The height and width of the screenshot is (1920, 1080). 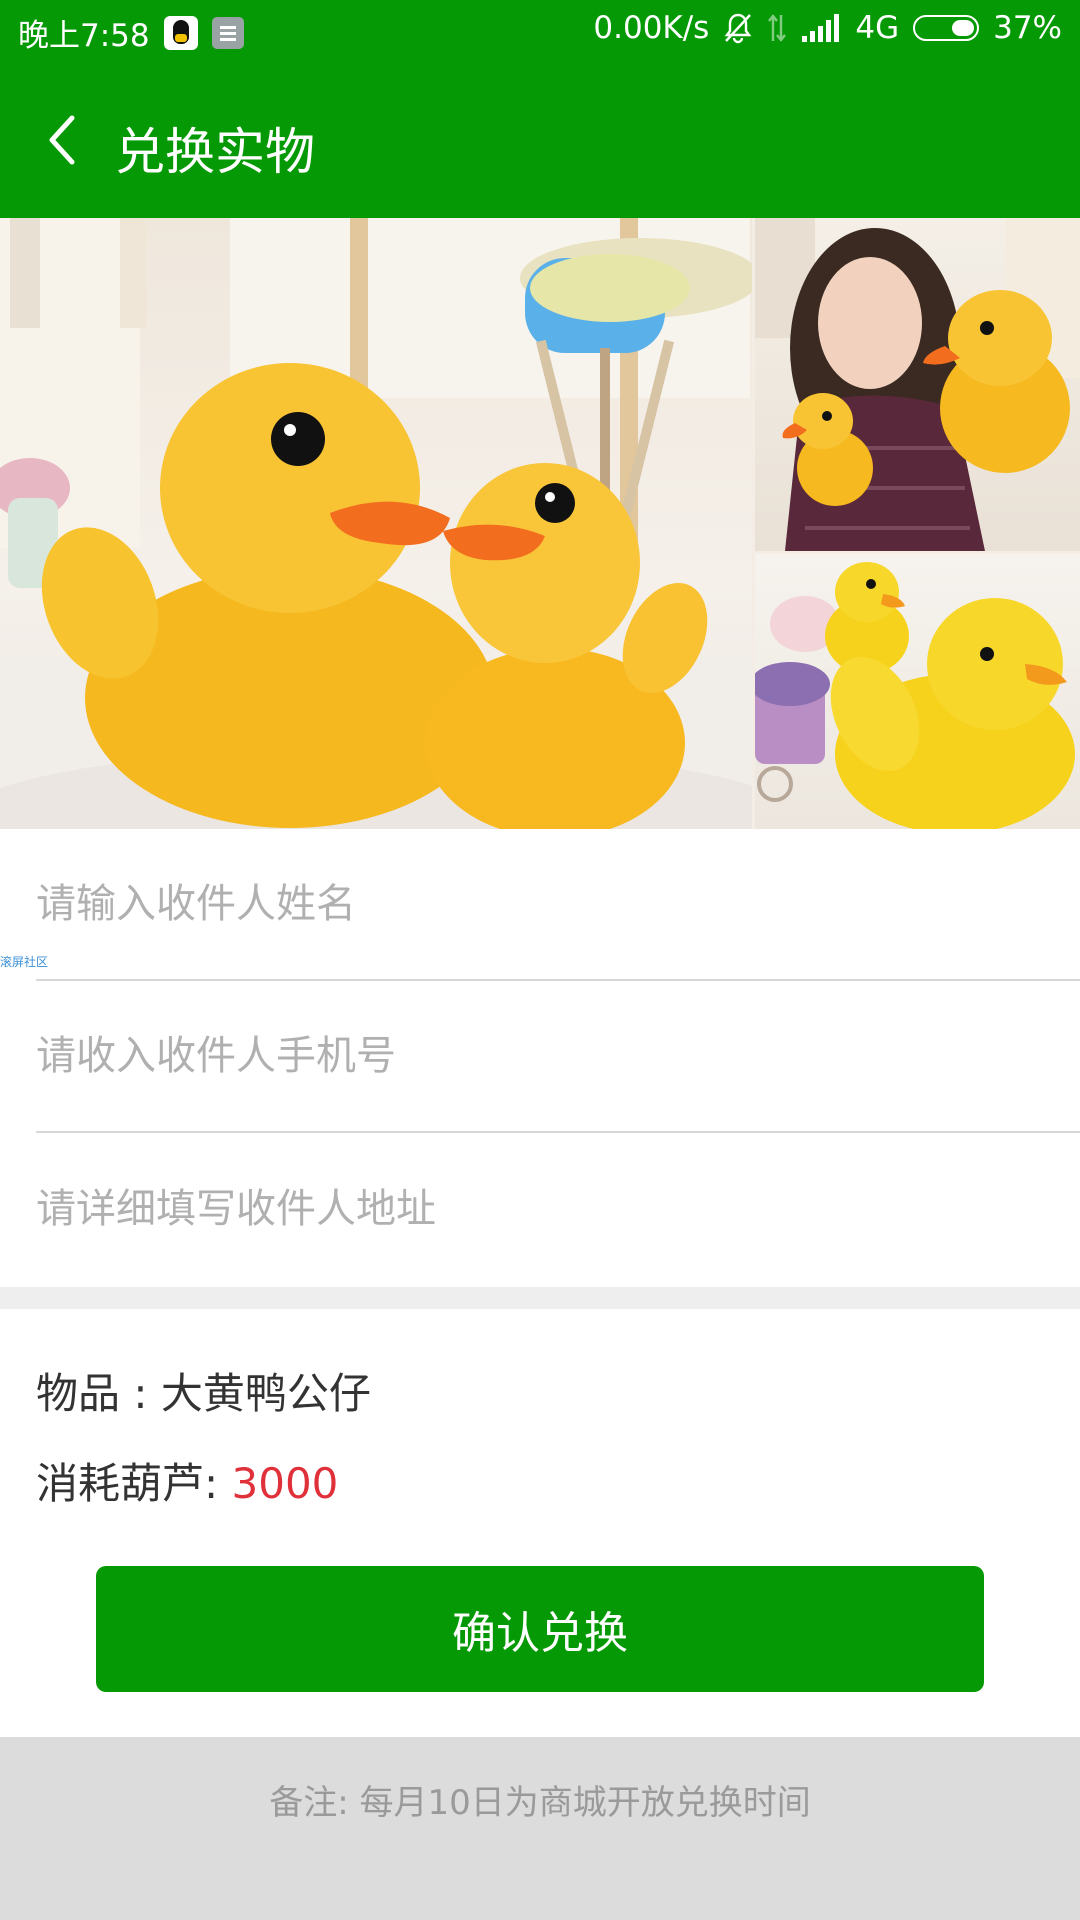 I want to click on battery-level: 37%, so click(x=1027, y=28).